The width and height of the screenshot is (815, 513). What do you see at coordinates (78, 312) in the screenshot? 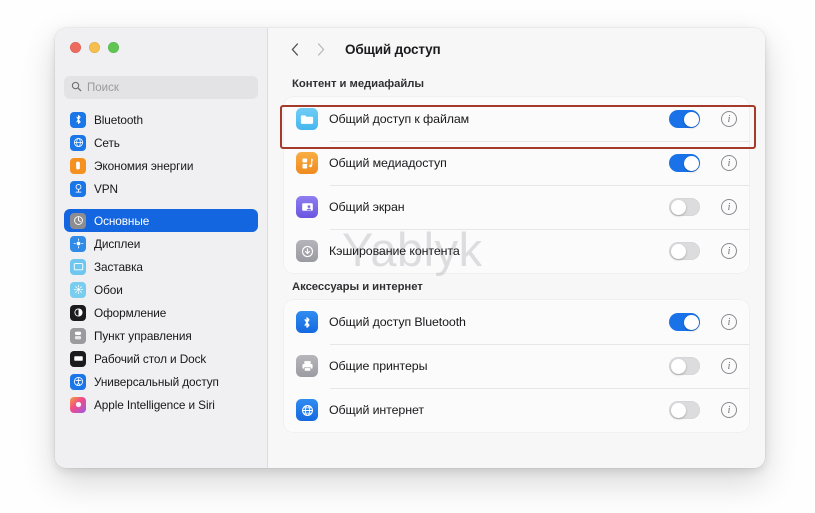
I see `appearance-icon` at bounding box center [78, 312].